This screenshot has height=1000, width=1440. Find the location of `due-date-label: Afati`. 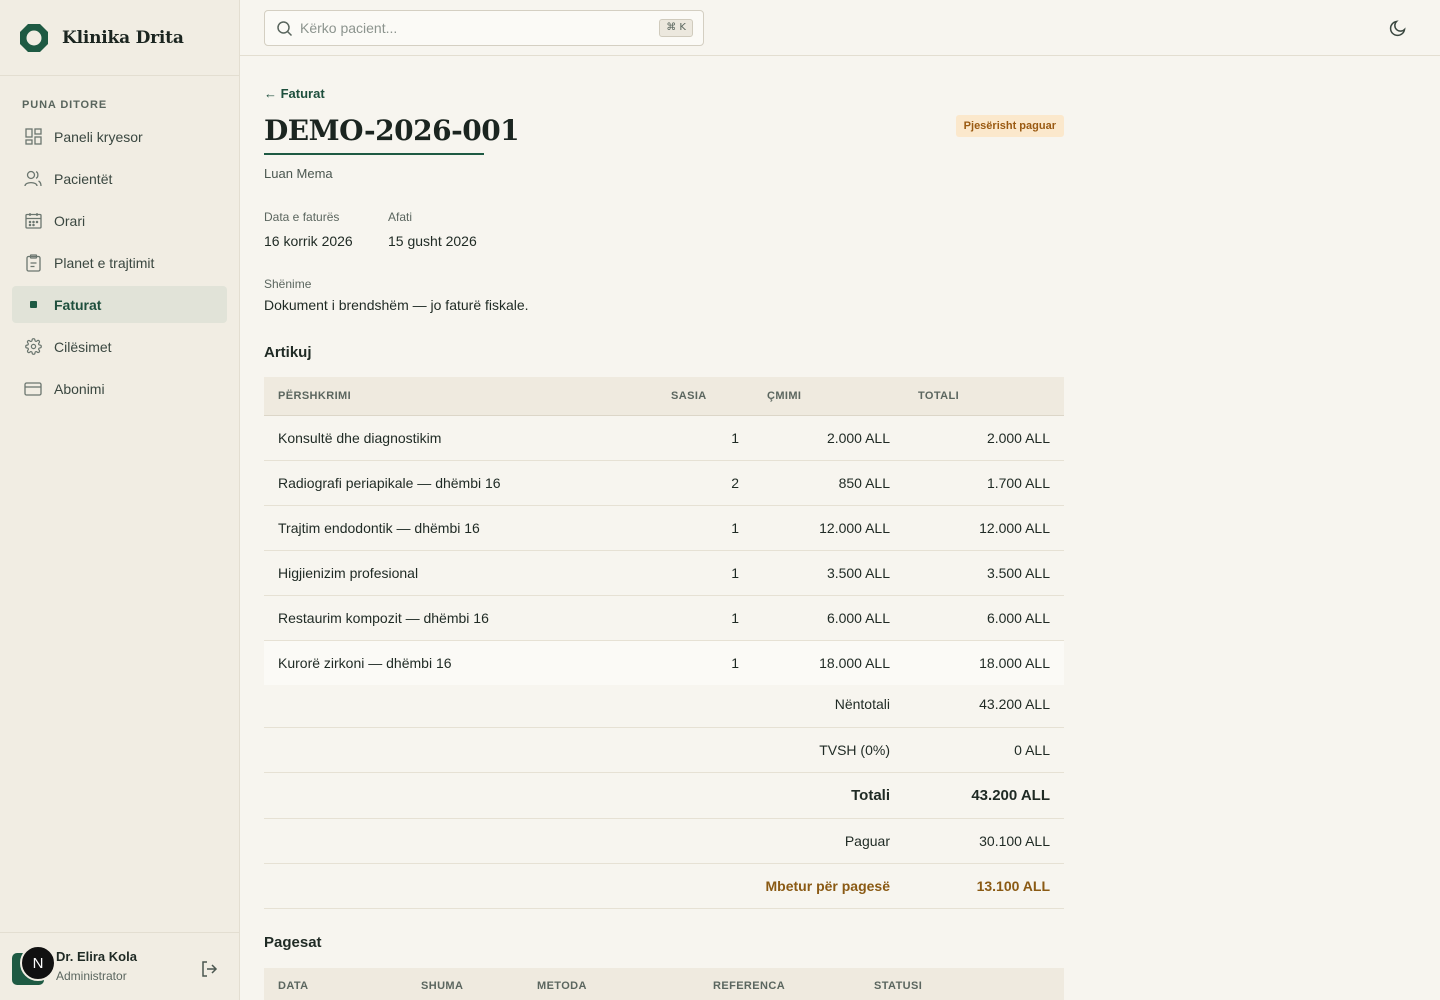

due-date-label: Afati is located at coordinates (400, 217).